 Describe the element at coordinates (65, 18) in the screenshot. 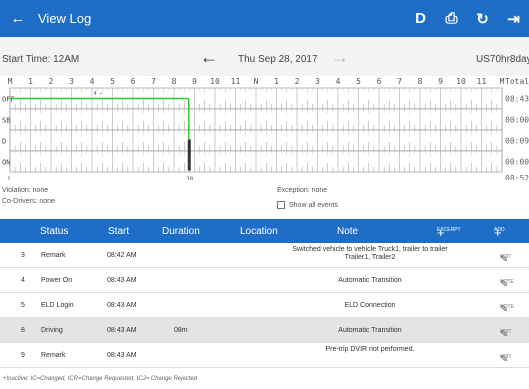

I see `page-title: View Log` at that location.